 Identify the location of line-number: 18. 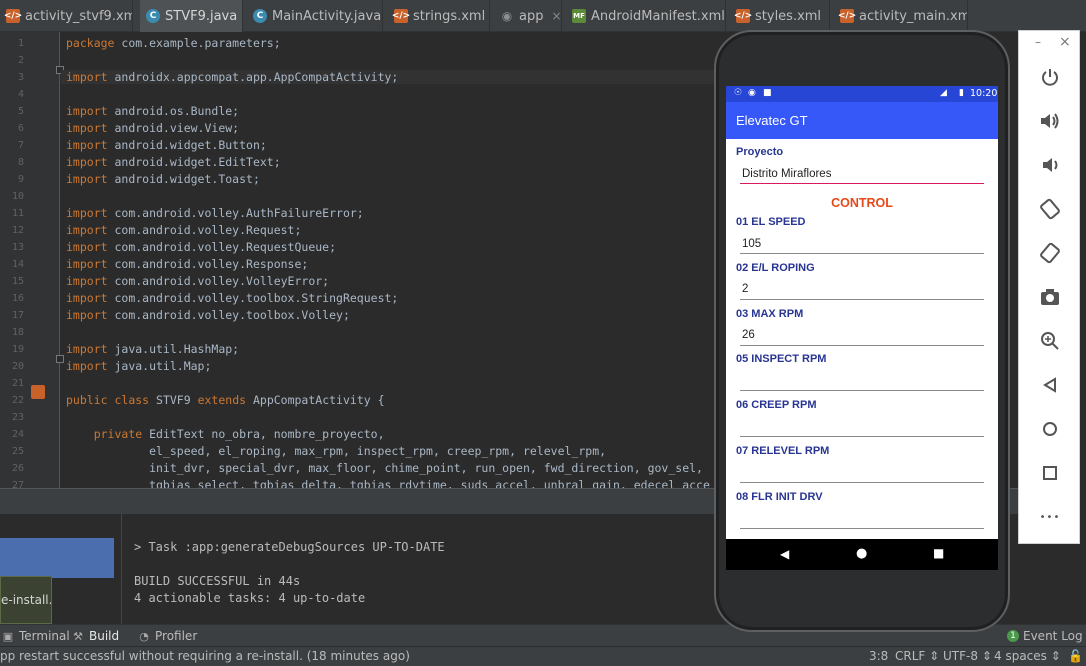
(17, 332).